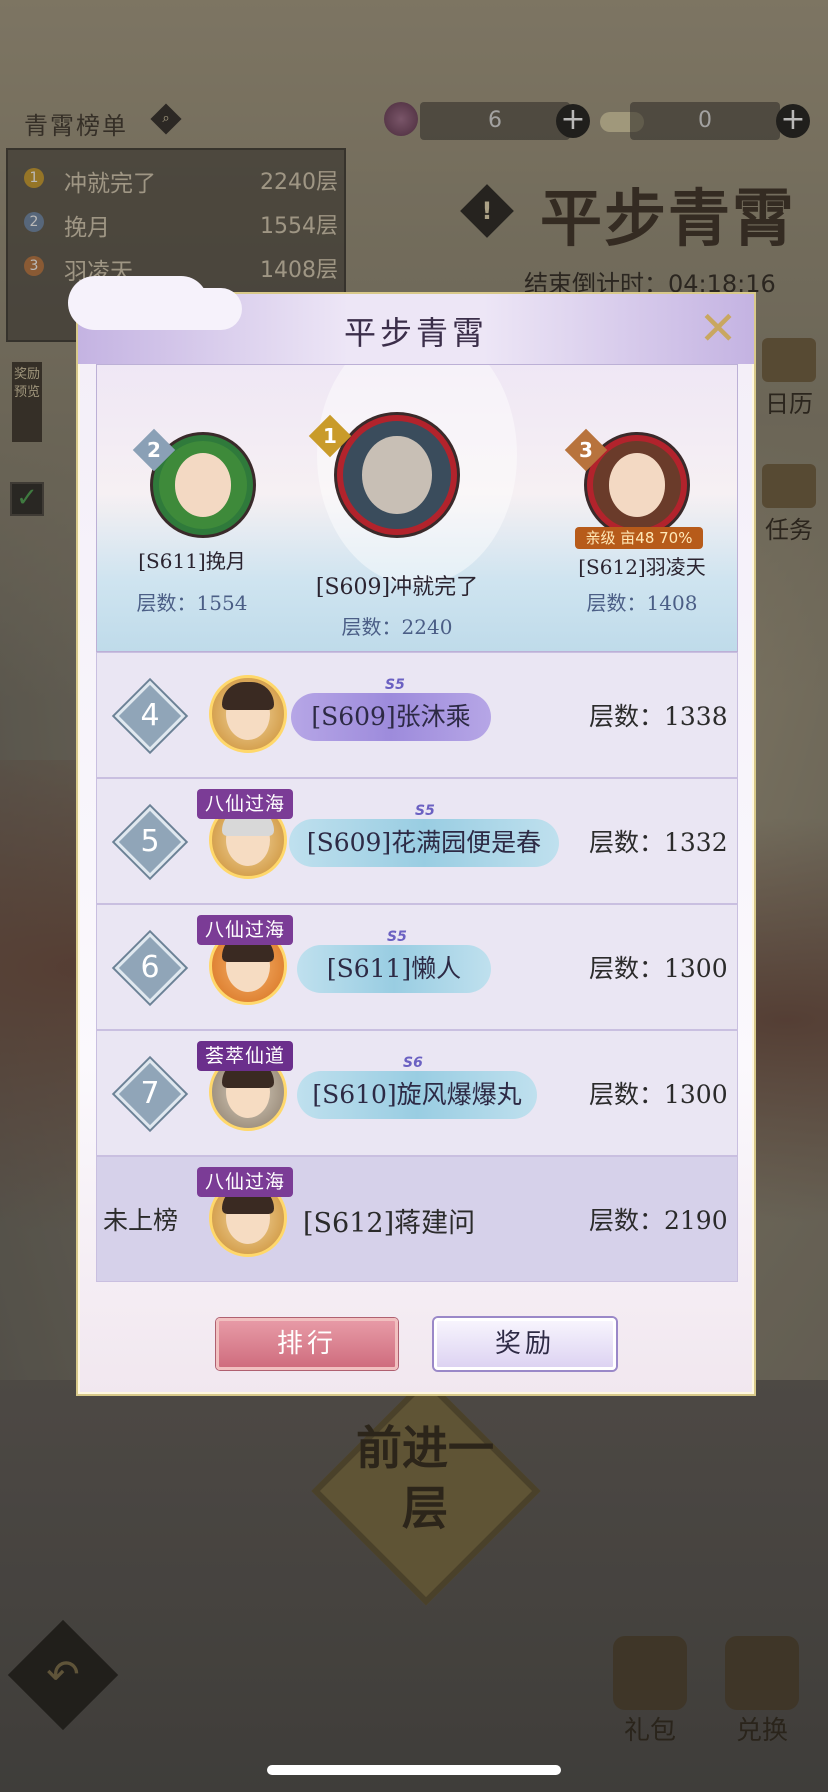 The height and width of the screenshot is (1792, 828). I want to click on podium-name-1: [S609]冲就完了, so click(397, 587).